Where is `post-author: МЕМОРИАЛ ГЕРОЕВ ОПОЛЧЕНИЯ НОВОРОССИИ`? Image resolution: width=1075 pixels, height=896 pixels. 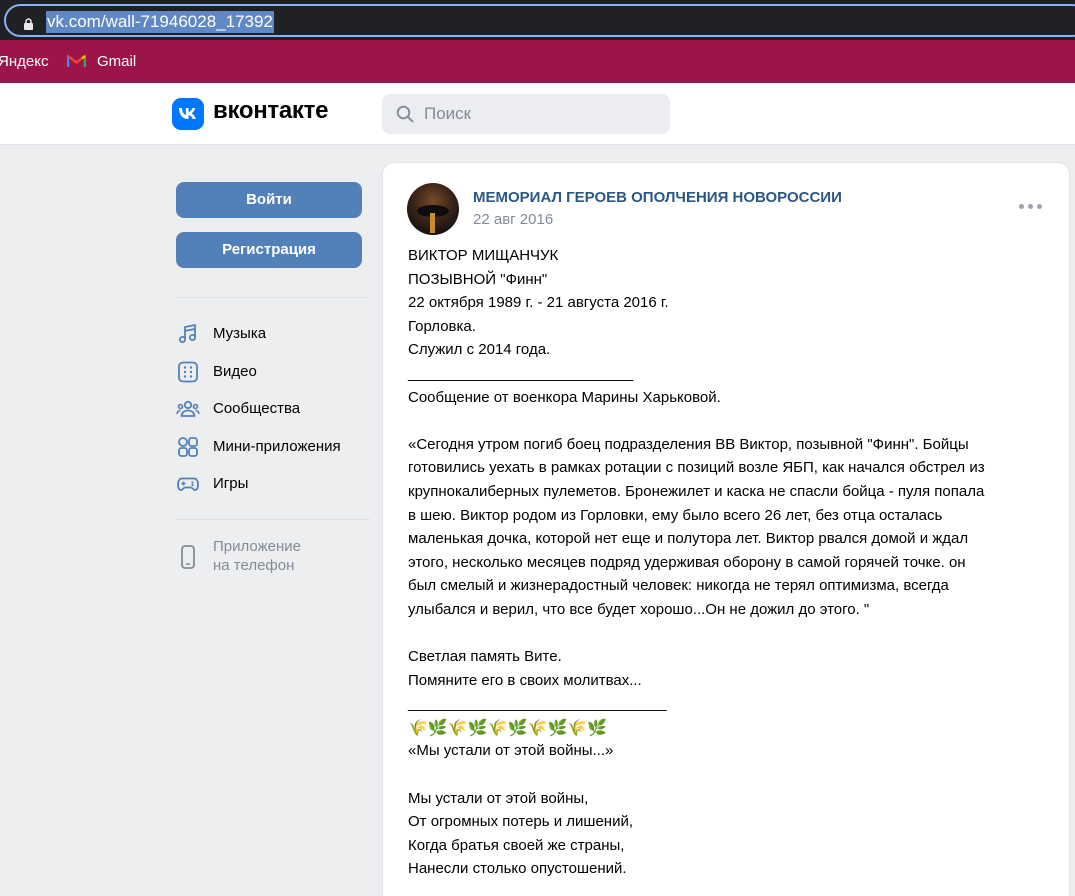 post-author: МЕМОРИАЛ ГЕРОЕВ ОПОЛЧЕНИЯ НОВОРОССИИ is located at coordinates (657, 197).